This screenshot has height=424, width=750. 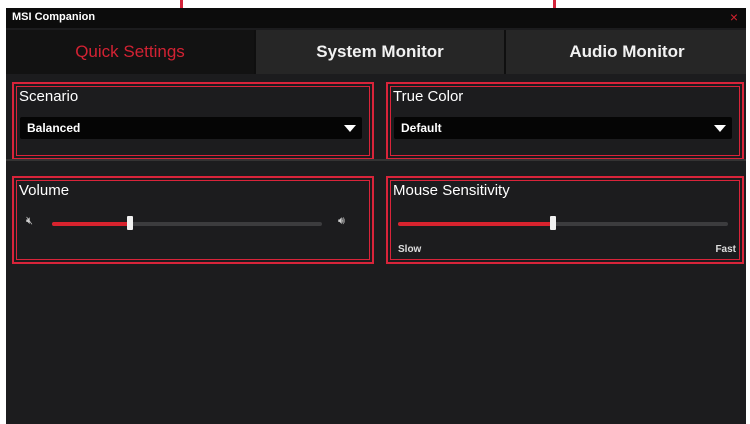 I want to click on fast-label: Fast, so click(x=725, y=249).